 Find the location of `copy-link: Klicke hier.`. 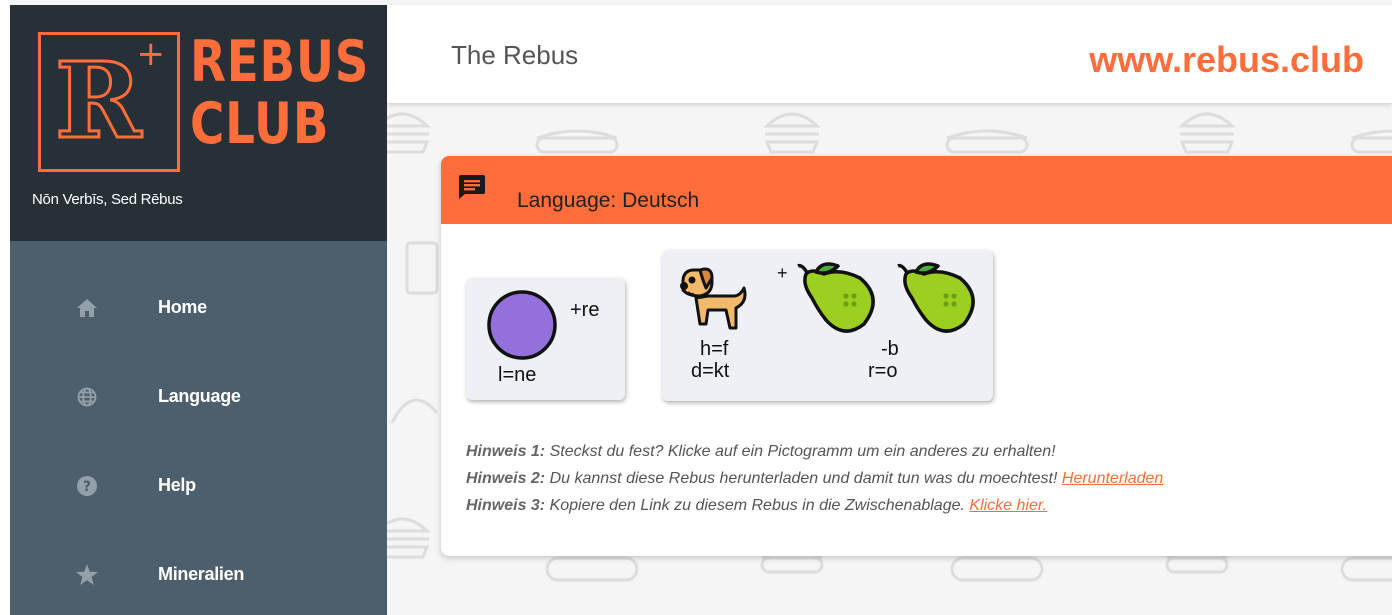

copy-link: Klicke hier. is located at coordinates (1008, 505).